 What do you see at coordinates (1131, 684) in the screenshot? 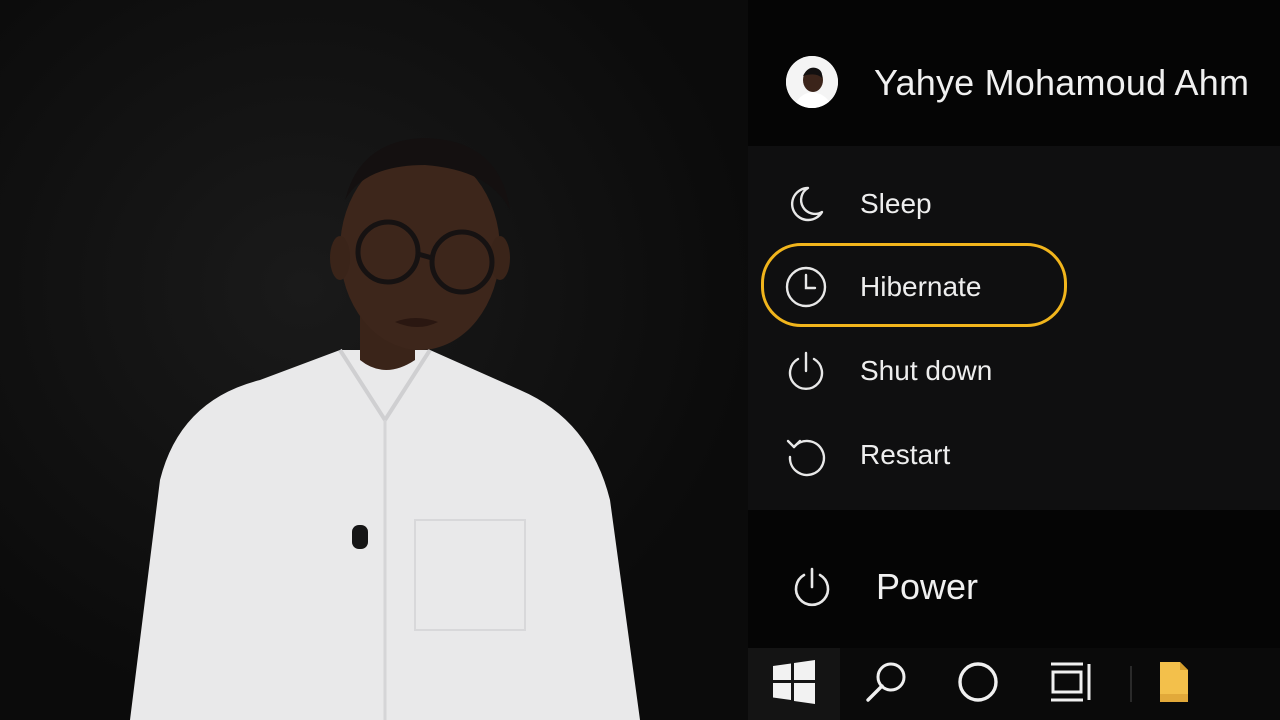
I see `taskbar-separator` at bounding box center [1131, 684].